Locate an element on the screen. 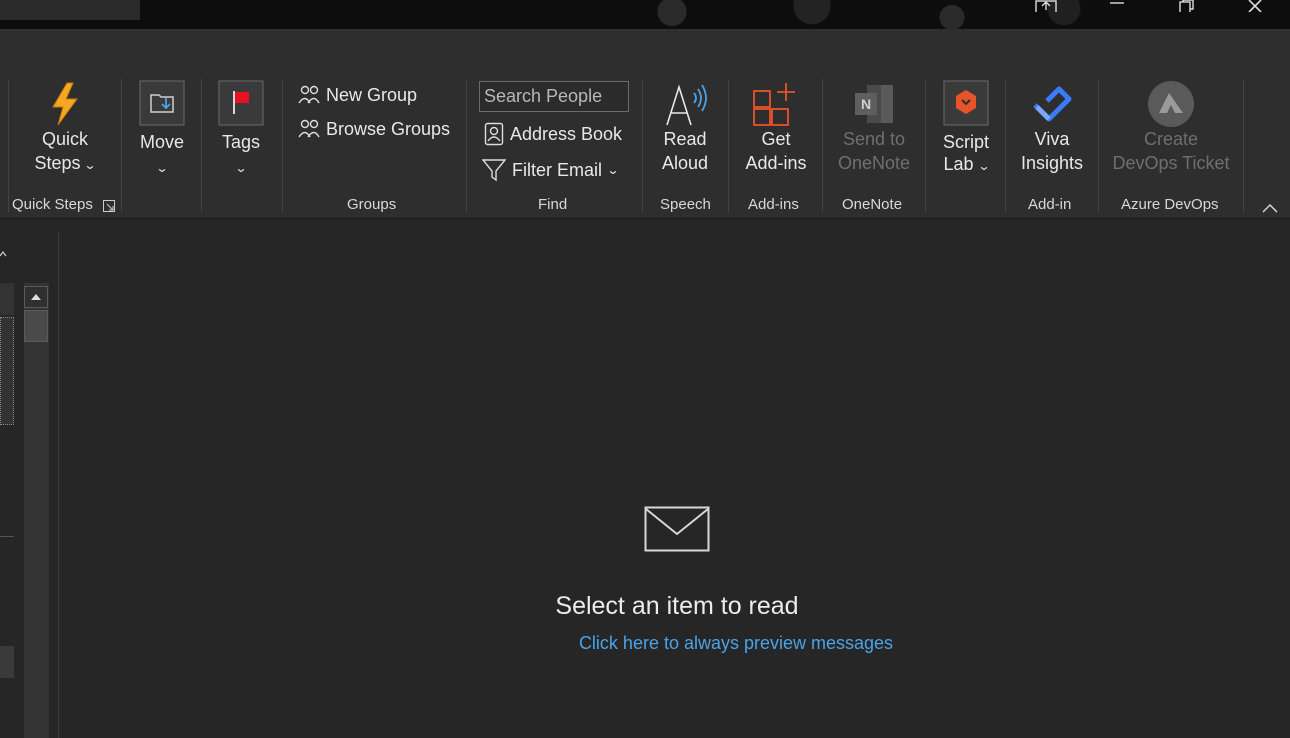  address-book-button: Address Book is located at coordinates (553, 134).